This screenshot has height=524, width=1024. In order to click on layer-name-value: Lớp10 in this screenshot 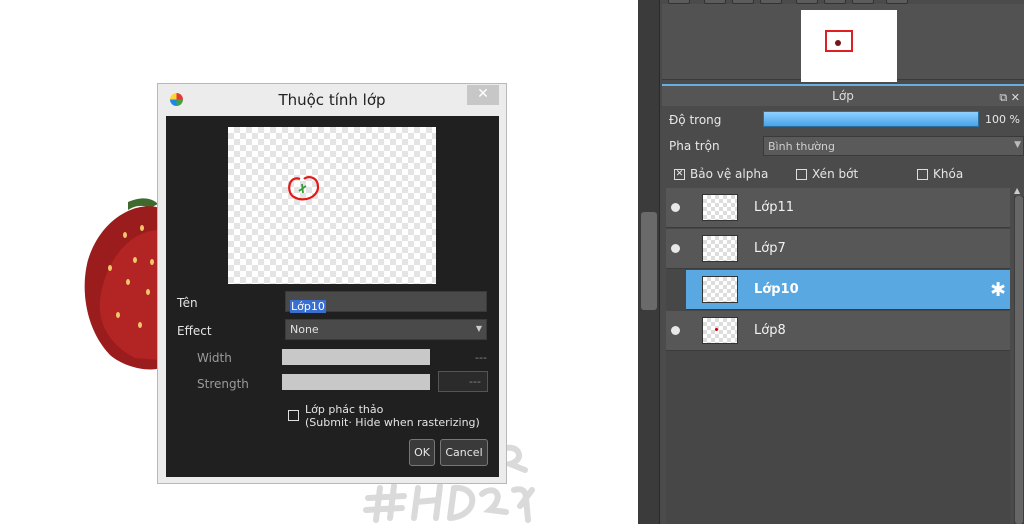, I will do `click(308, 306)`.